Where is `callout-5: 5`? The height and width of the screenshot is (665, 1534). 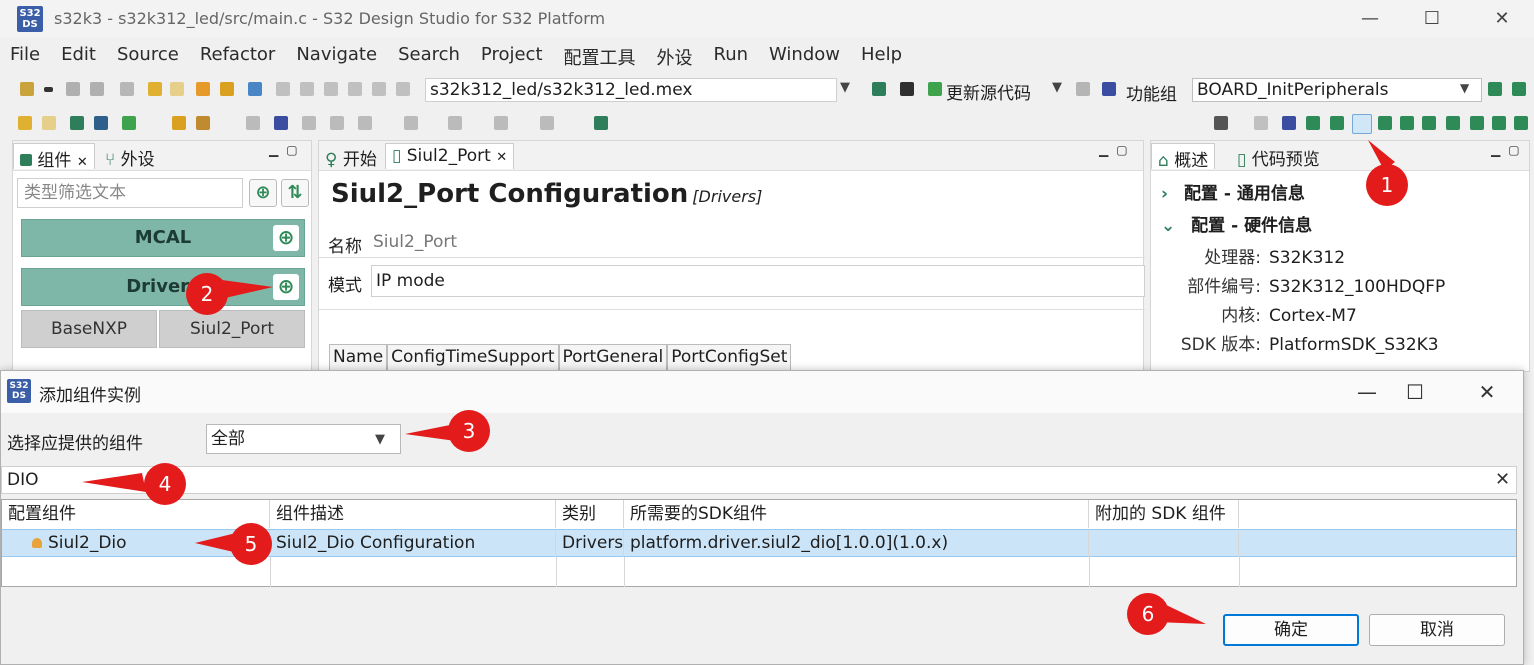
callout-5: 5 is located at coordinates (251, 544).